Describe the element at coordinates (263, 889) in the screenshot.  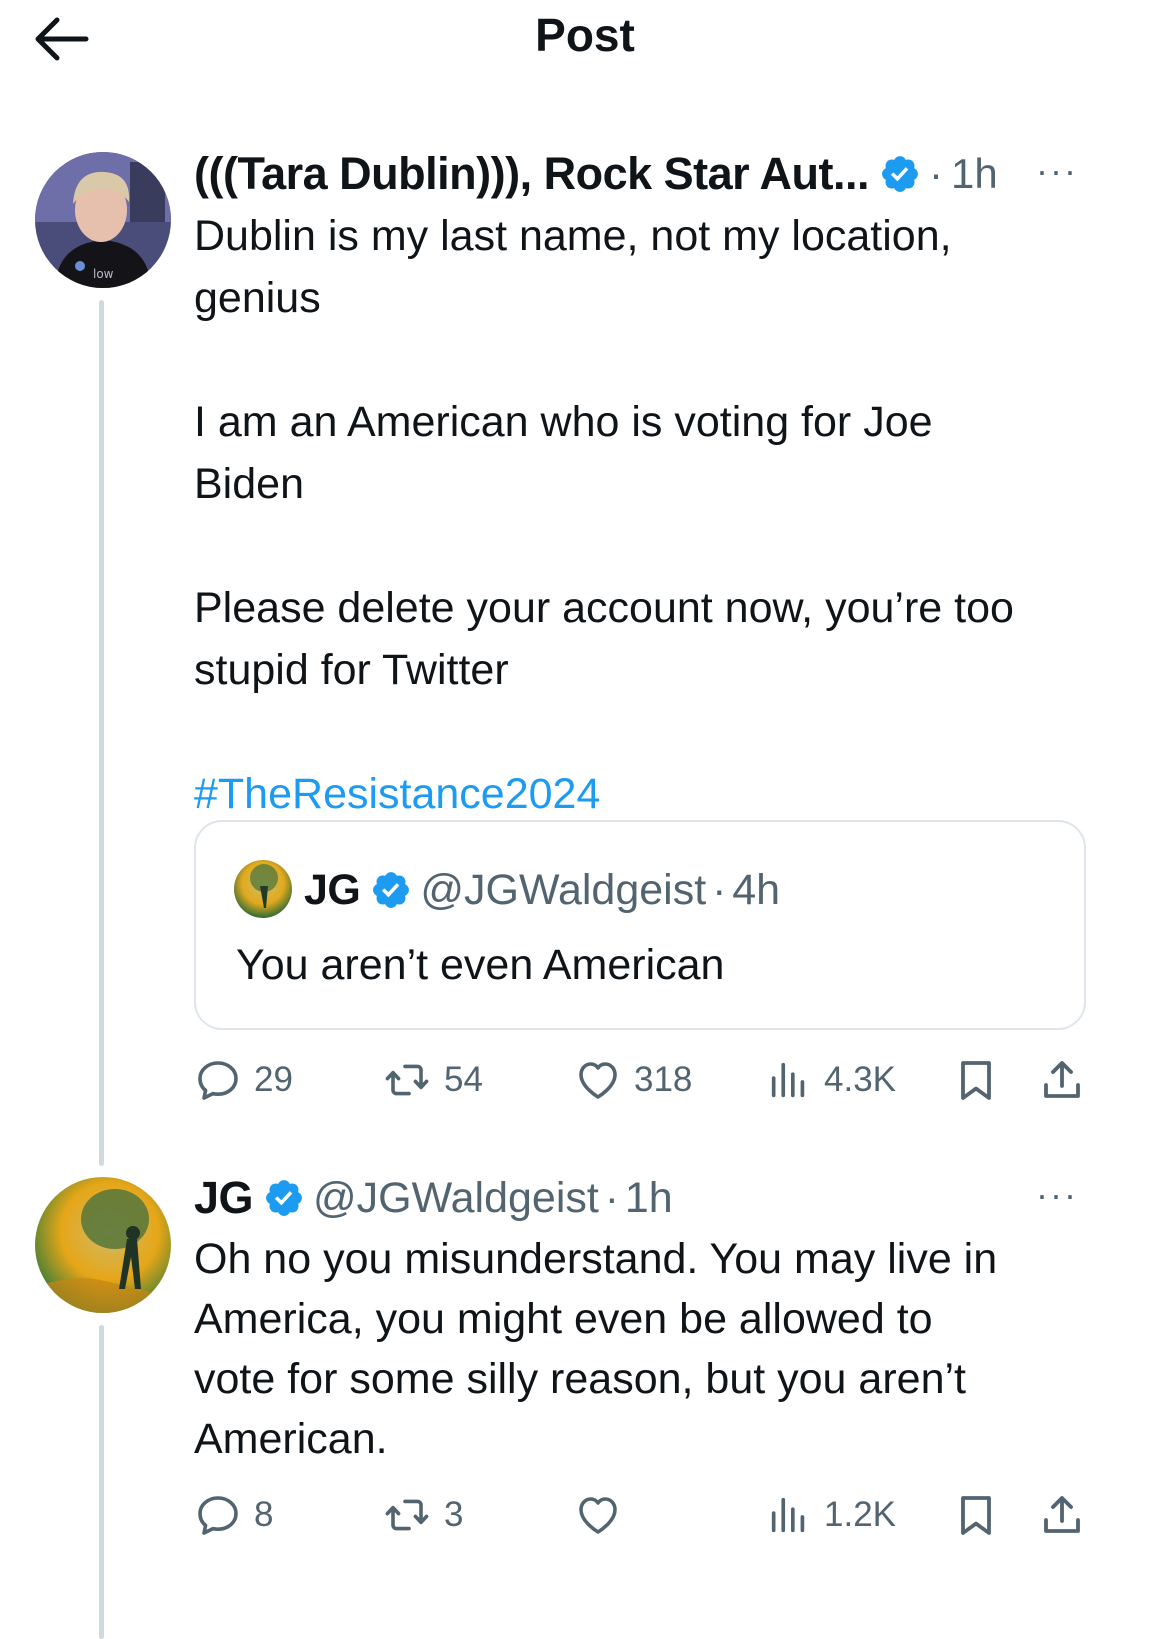
I see `quote-avatar` at that location.